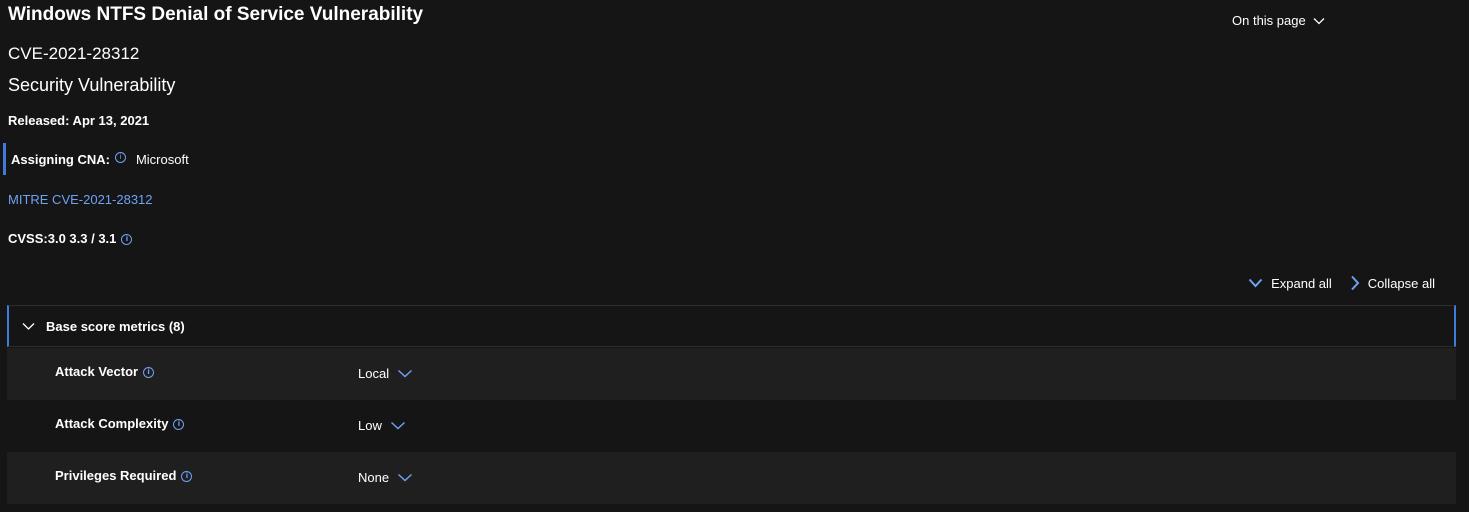 The height and width of the screenshot is (512, 1469). What do you see at coordinates (1269, 20) in the screenshot?
I see `on-this-page-label: On this page` at bounding box center [1269, 20].